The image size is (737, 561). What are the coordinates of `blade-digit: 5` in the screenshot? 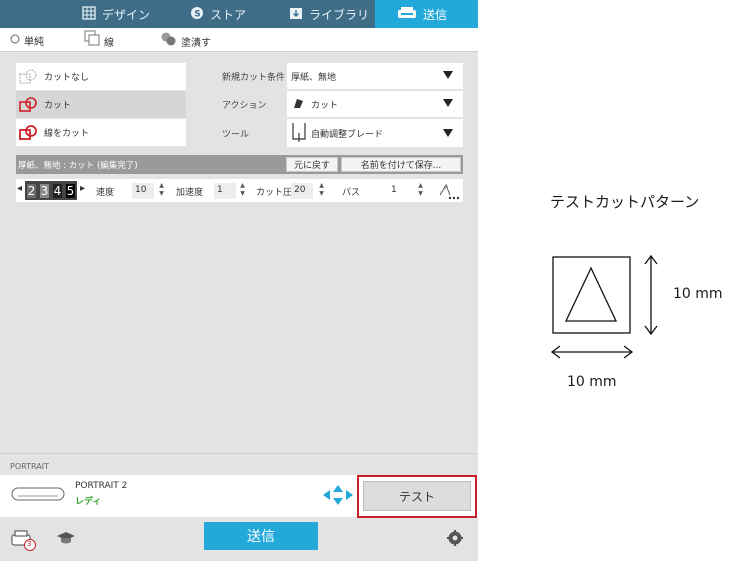 It's located at (70, 190).